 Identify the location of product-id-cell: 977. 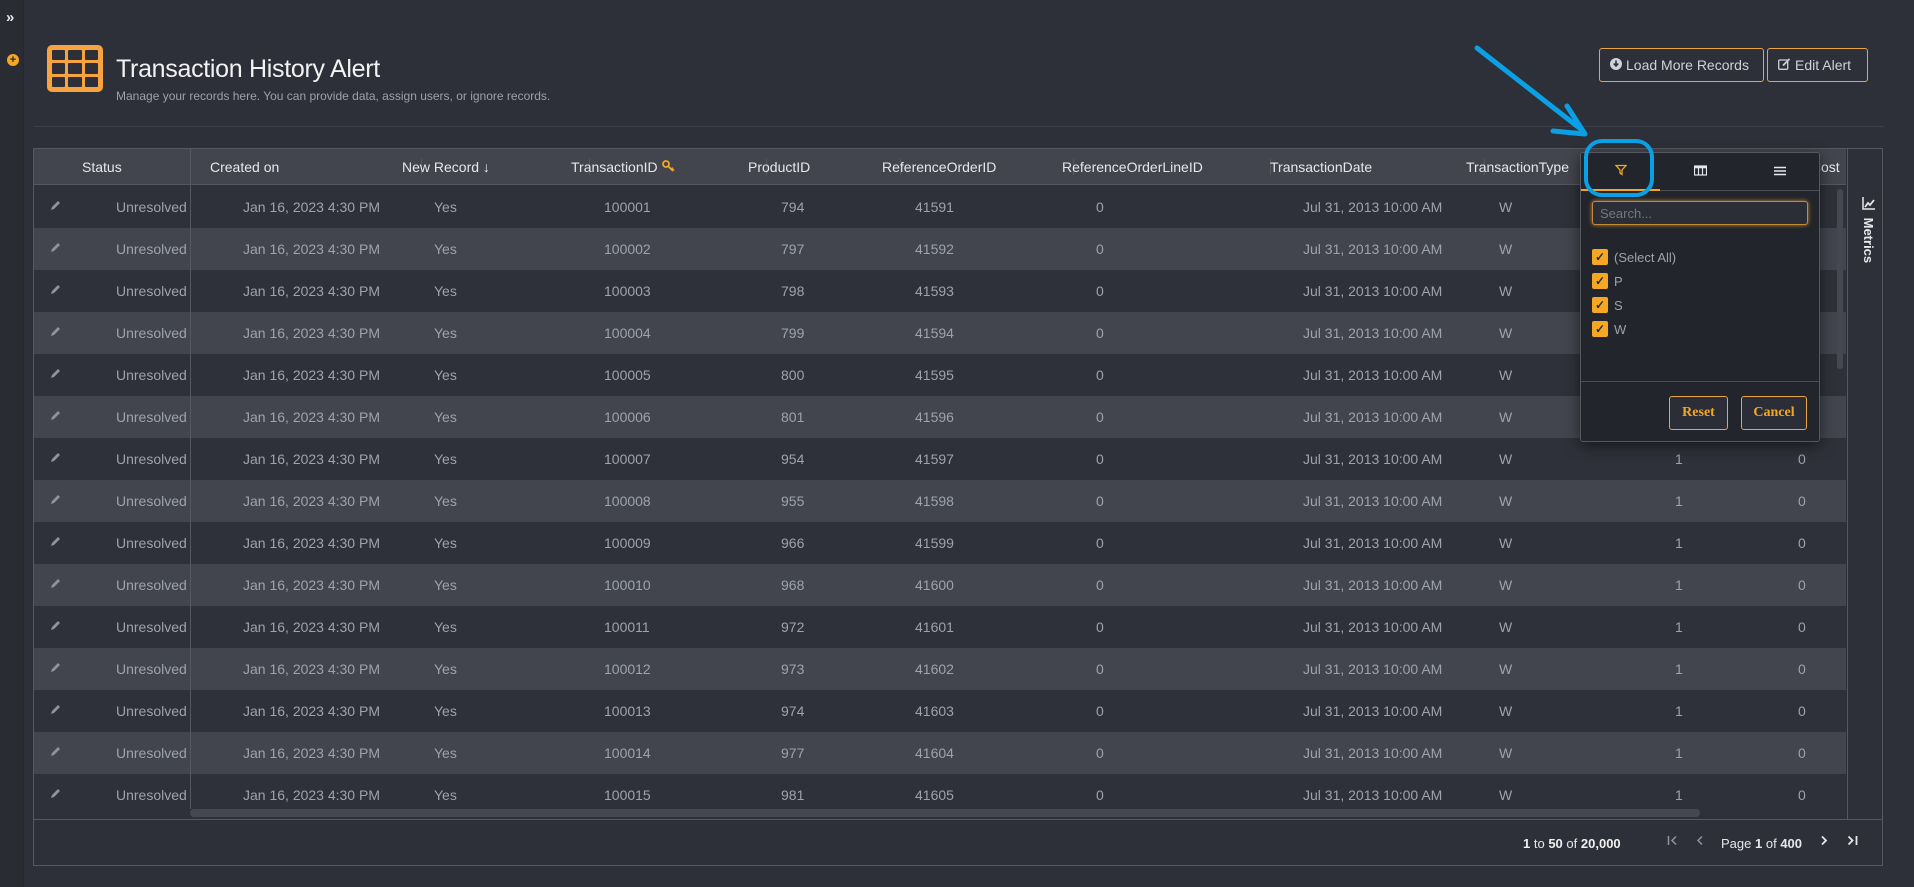
(793, 753).